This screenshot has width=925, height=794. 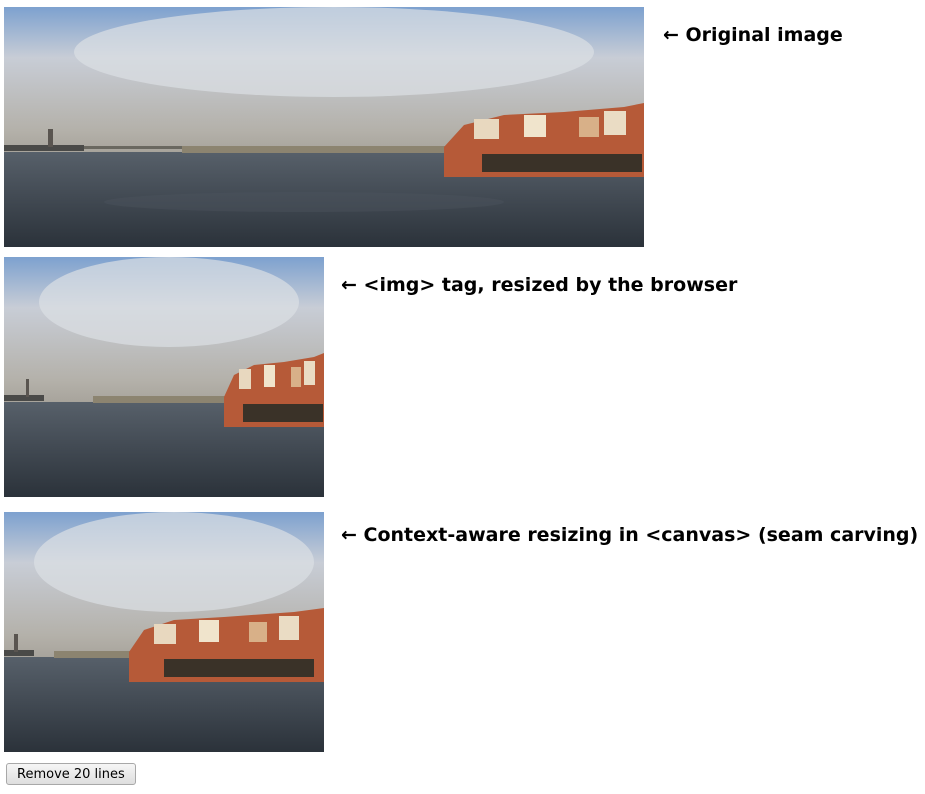 What do you see at coordinates (71, 774) in the screenshot?
I see `remove-lines-button: Remove 20 lines` at bounding box center [71, 774].